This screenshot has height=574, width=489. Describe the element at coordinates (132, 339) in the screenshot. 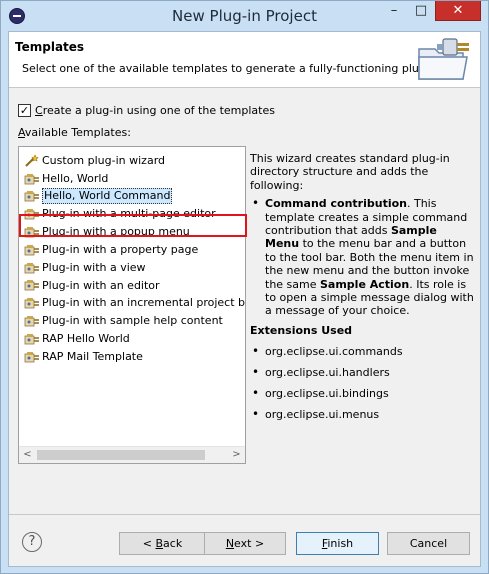

I see `template-item: RAP Hello World` at that location.